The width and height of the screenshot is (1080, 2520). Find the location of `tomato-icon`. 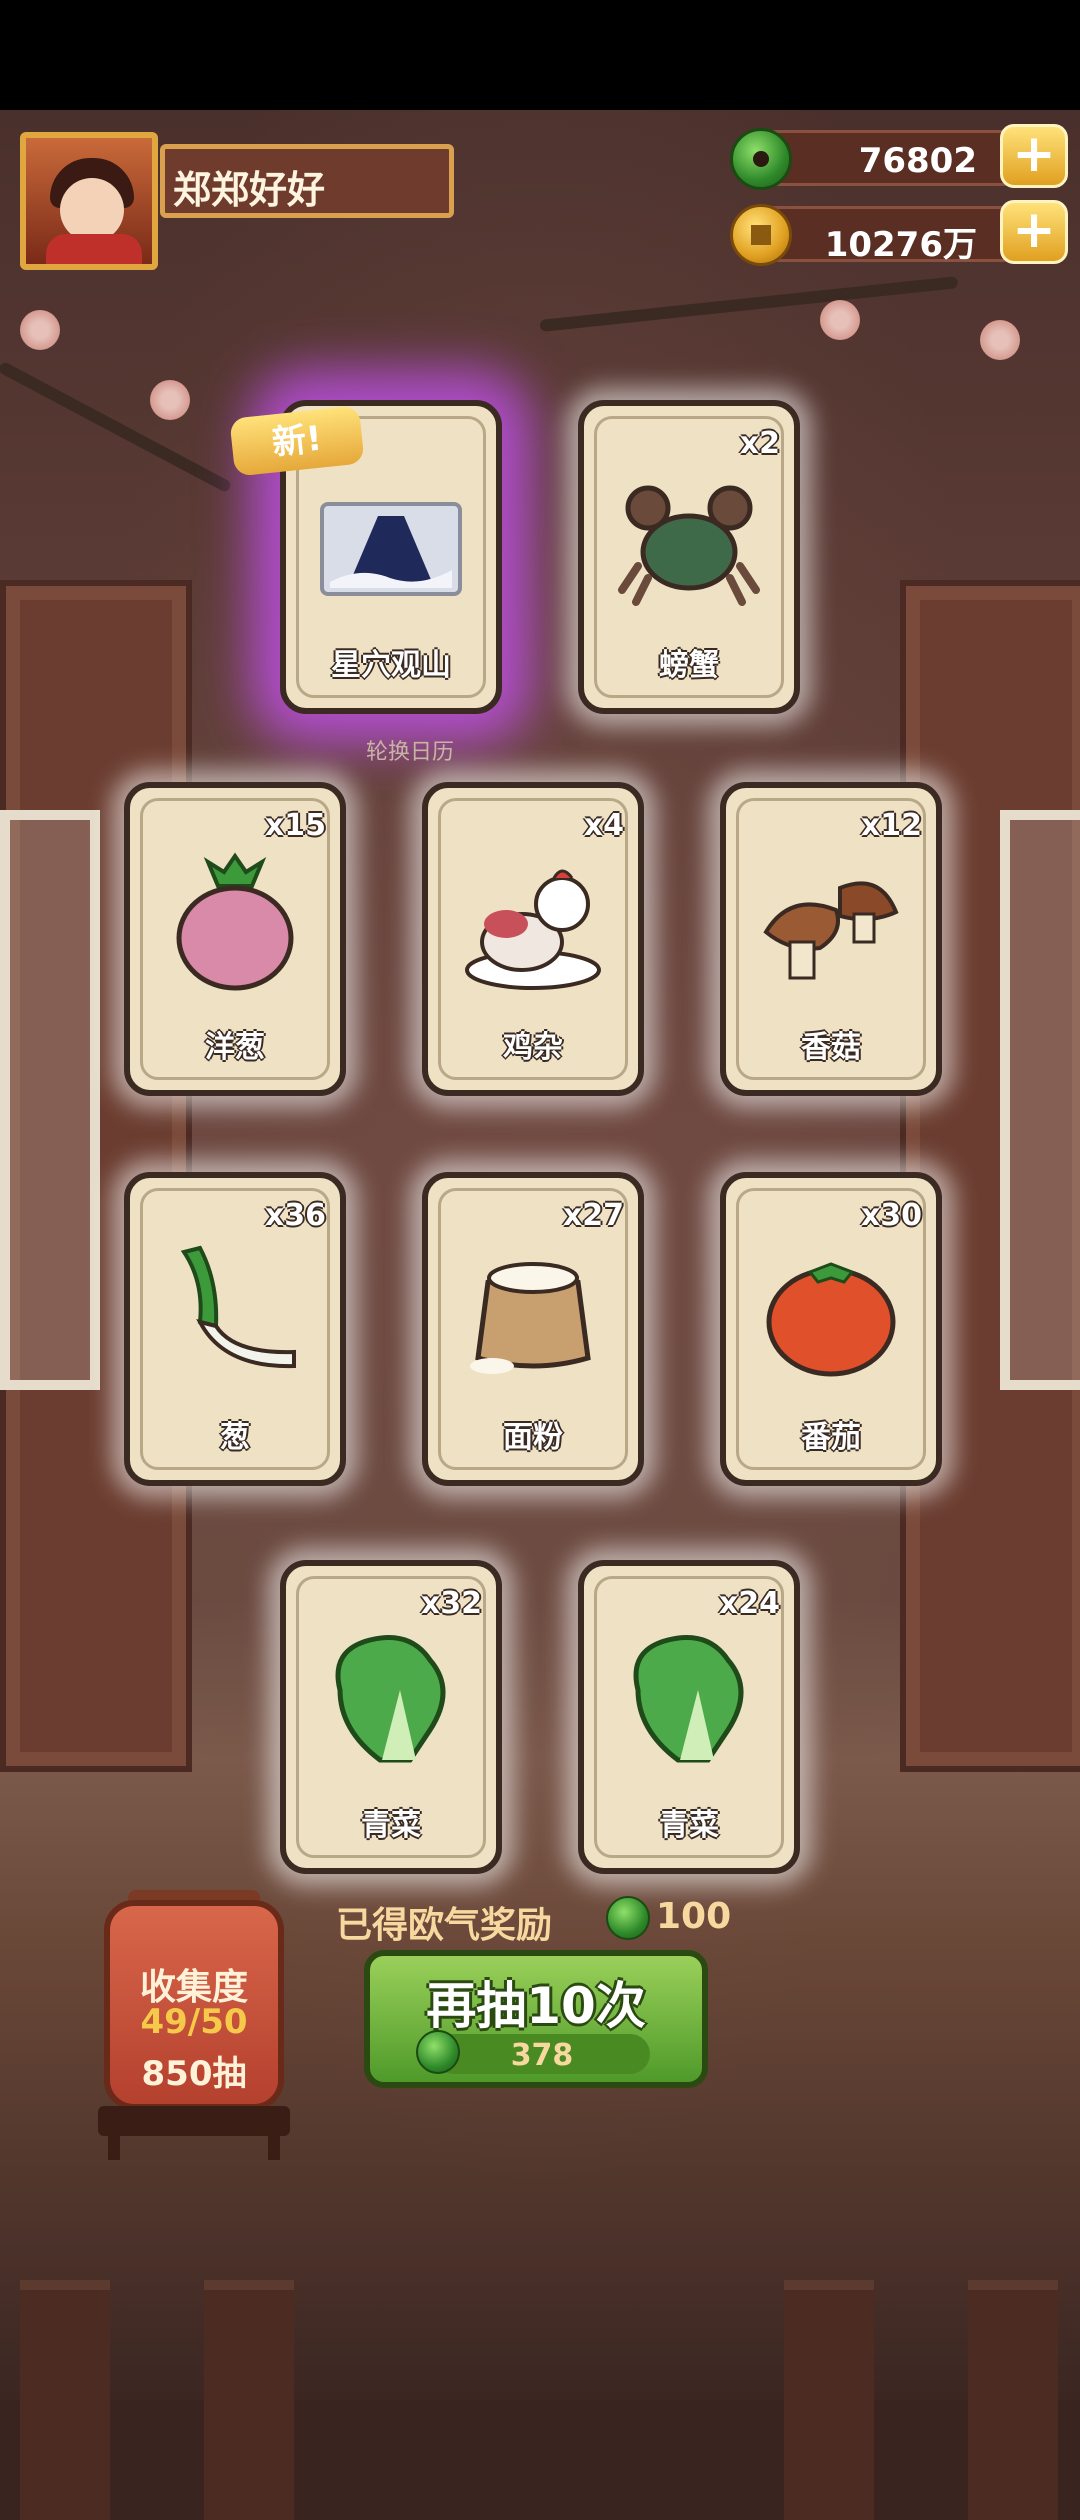

tomato-icon is located at coordinates (831, 1319).